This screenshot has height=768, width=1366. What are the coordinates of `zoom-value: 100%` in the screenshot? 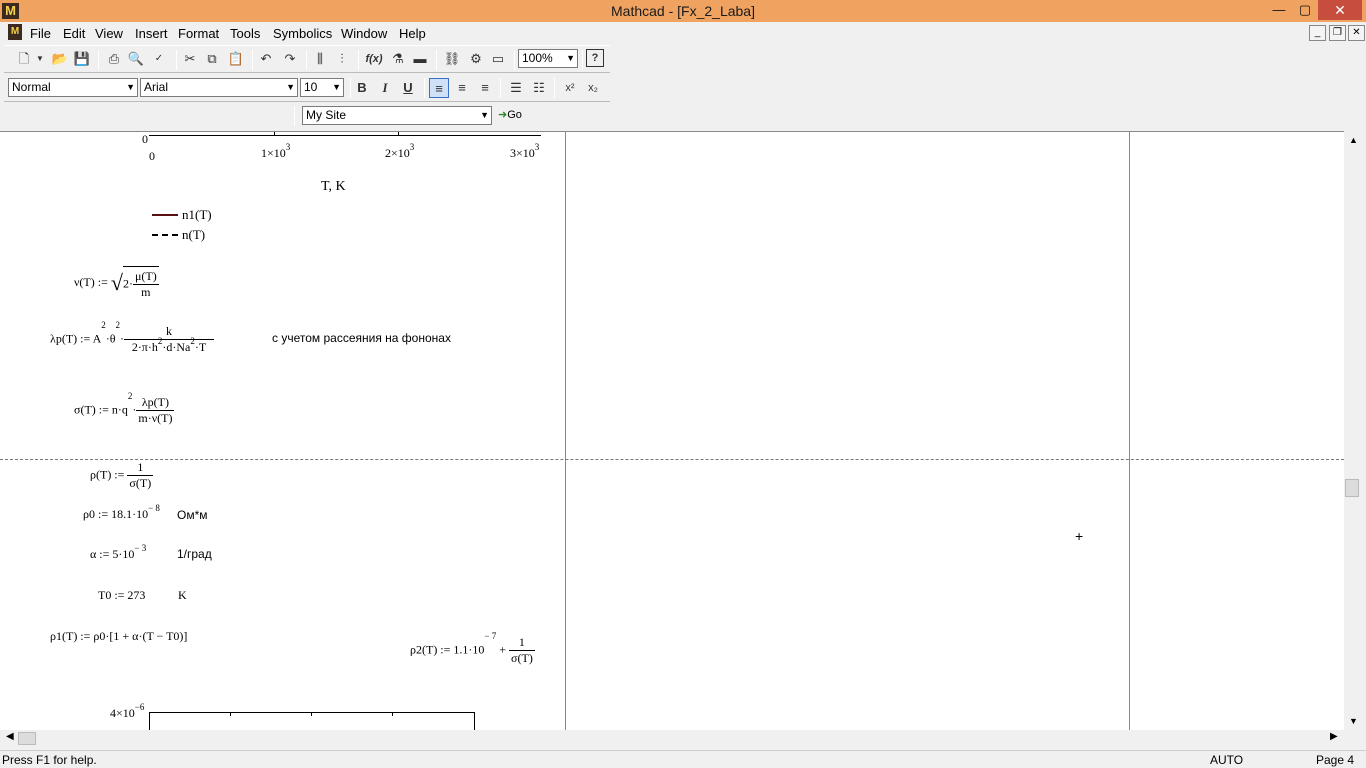 It's located at (537, 58).